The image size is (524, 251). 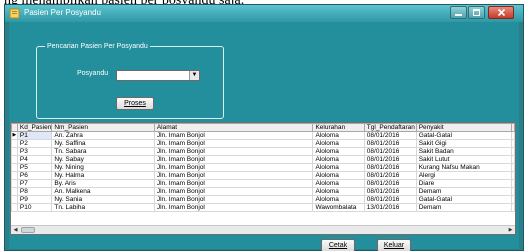 What do you see at coordinates (34, 159) in the screenshot?
I see `table-cell: P4` at bounding box center [34, 159].